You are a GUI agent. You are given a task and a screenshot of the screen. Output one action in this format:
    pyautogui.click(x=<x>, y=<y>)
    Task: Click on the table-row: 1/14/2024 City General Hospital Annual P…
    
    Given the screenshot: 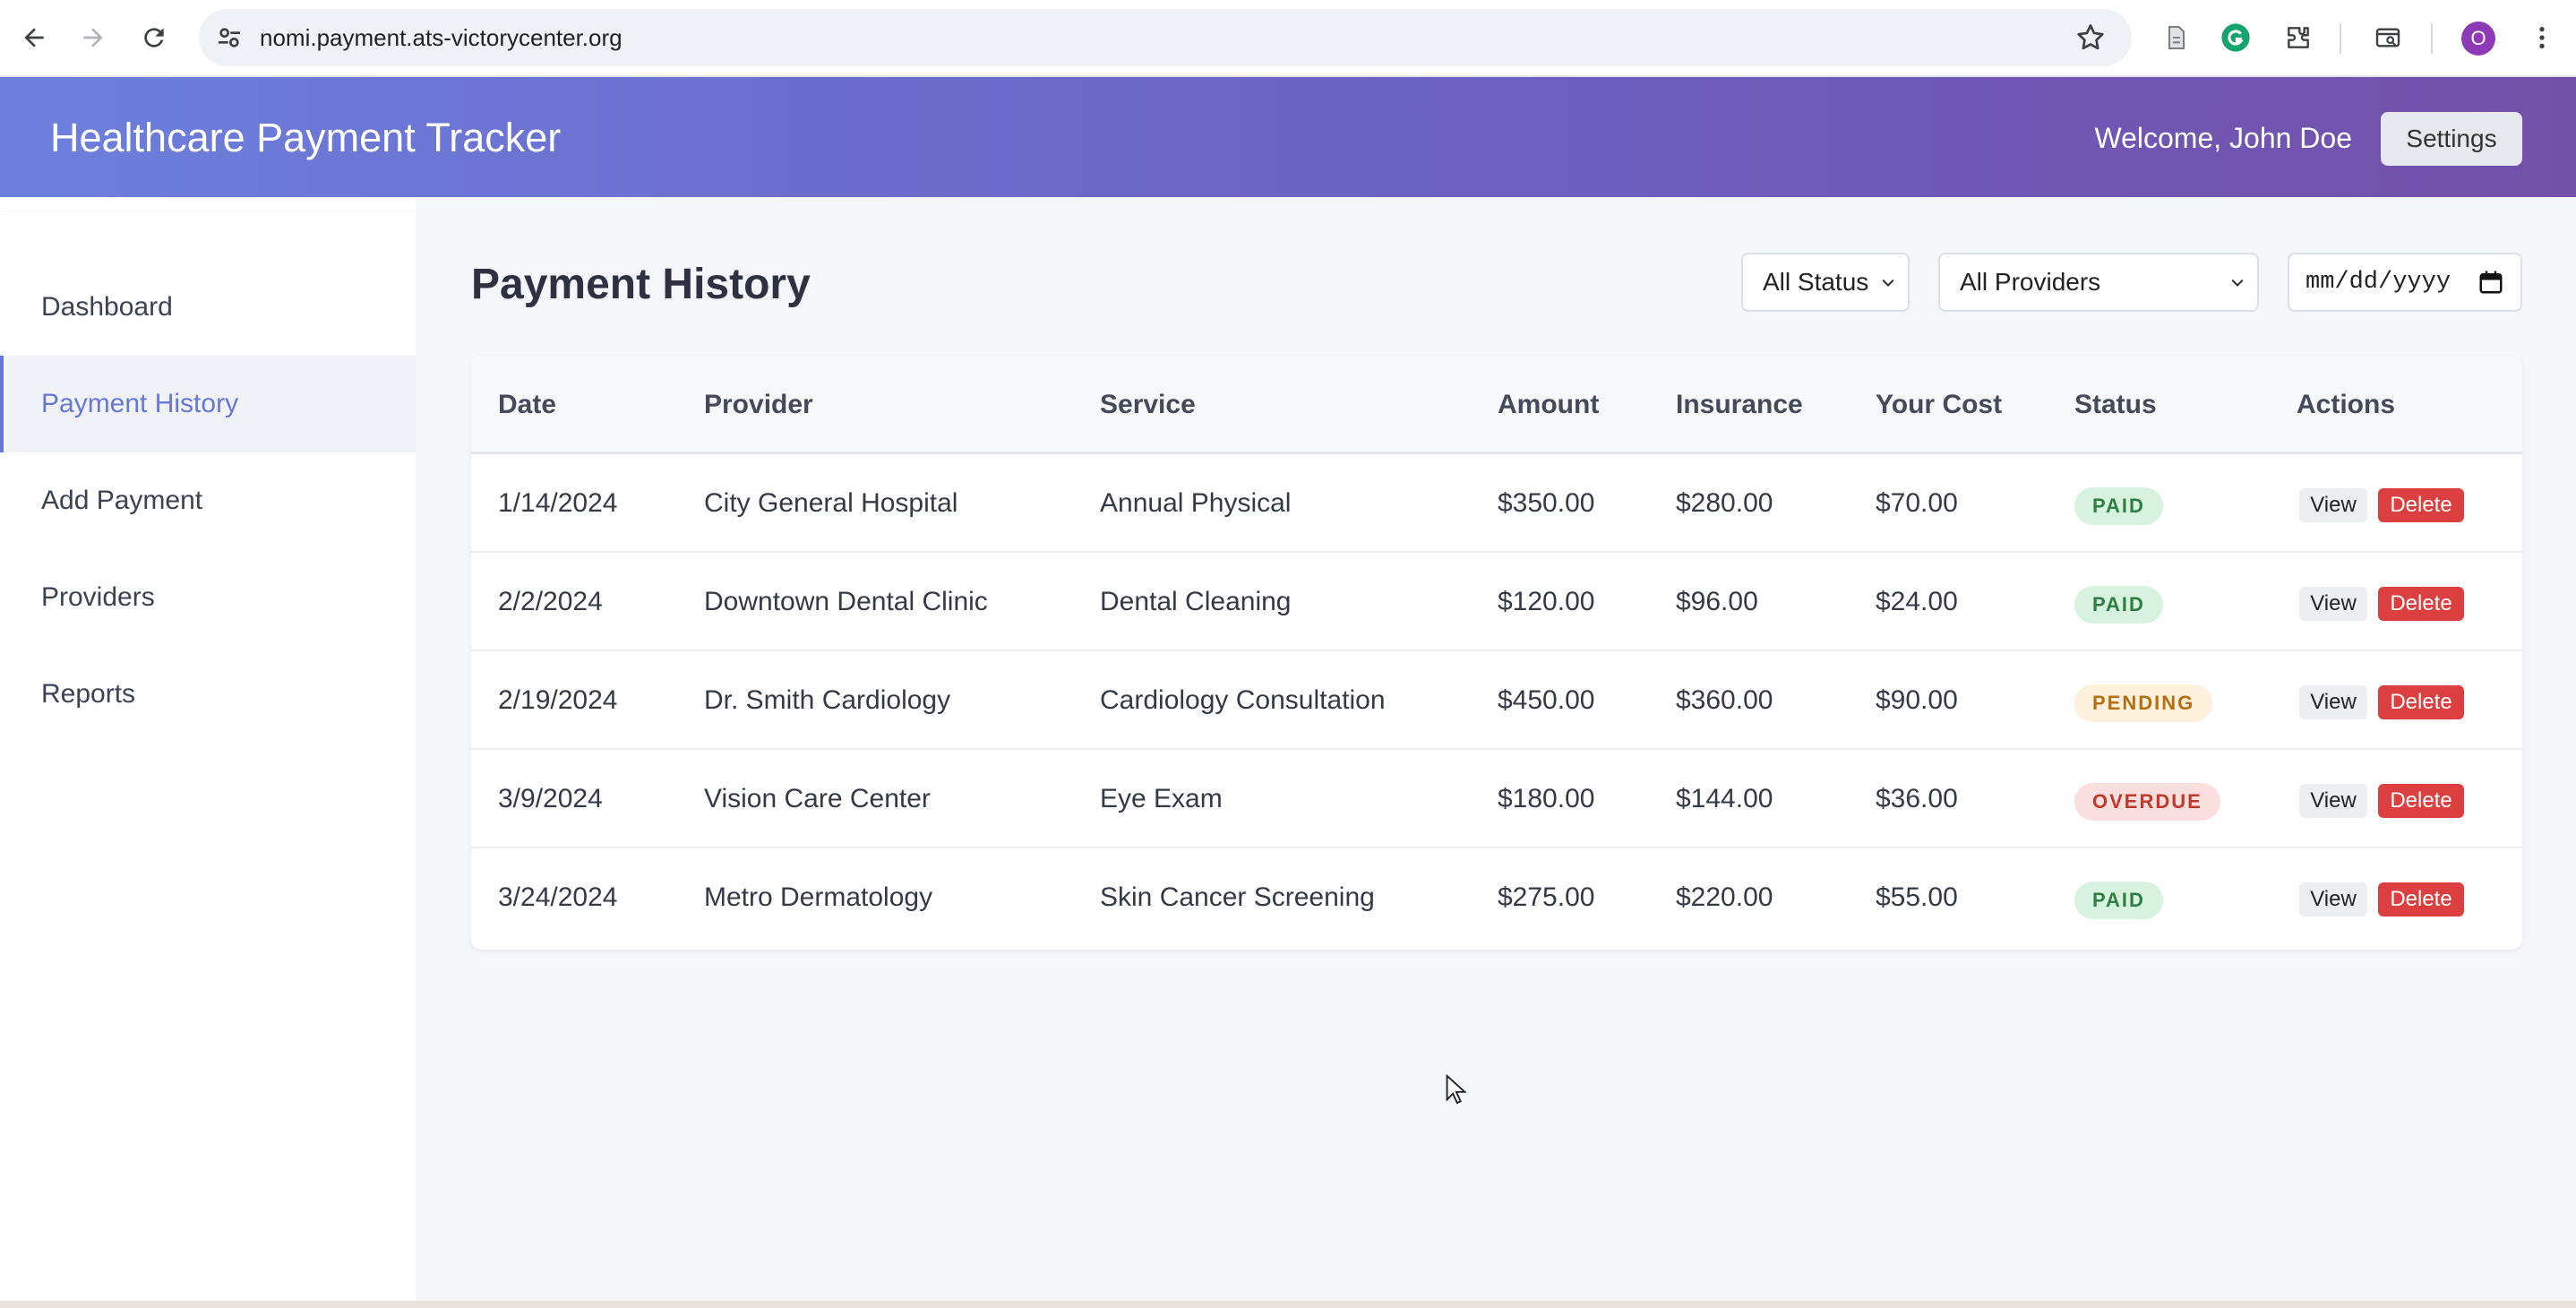 What is the action you would take?
    pyautogui.click(x=1496, y=504)
    